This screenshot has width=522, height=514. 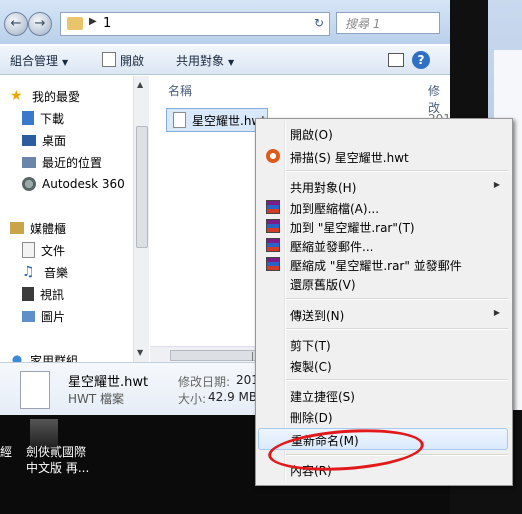 I want to click on downloads-icon, so click(x=28, y=118).